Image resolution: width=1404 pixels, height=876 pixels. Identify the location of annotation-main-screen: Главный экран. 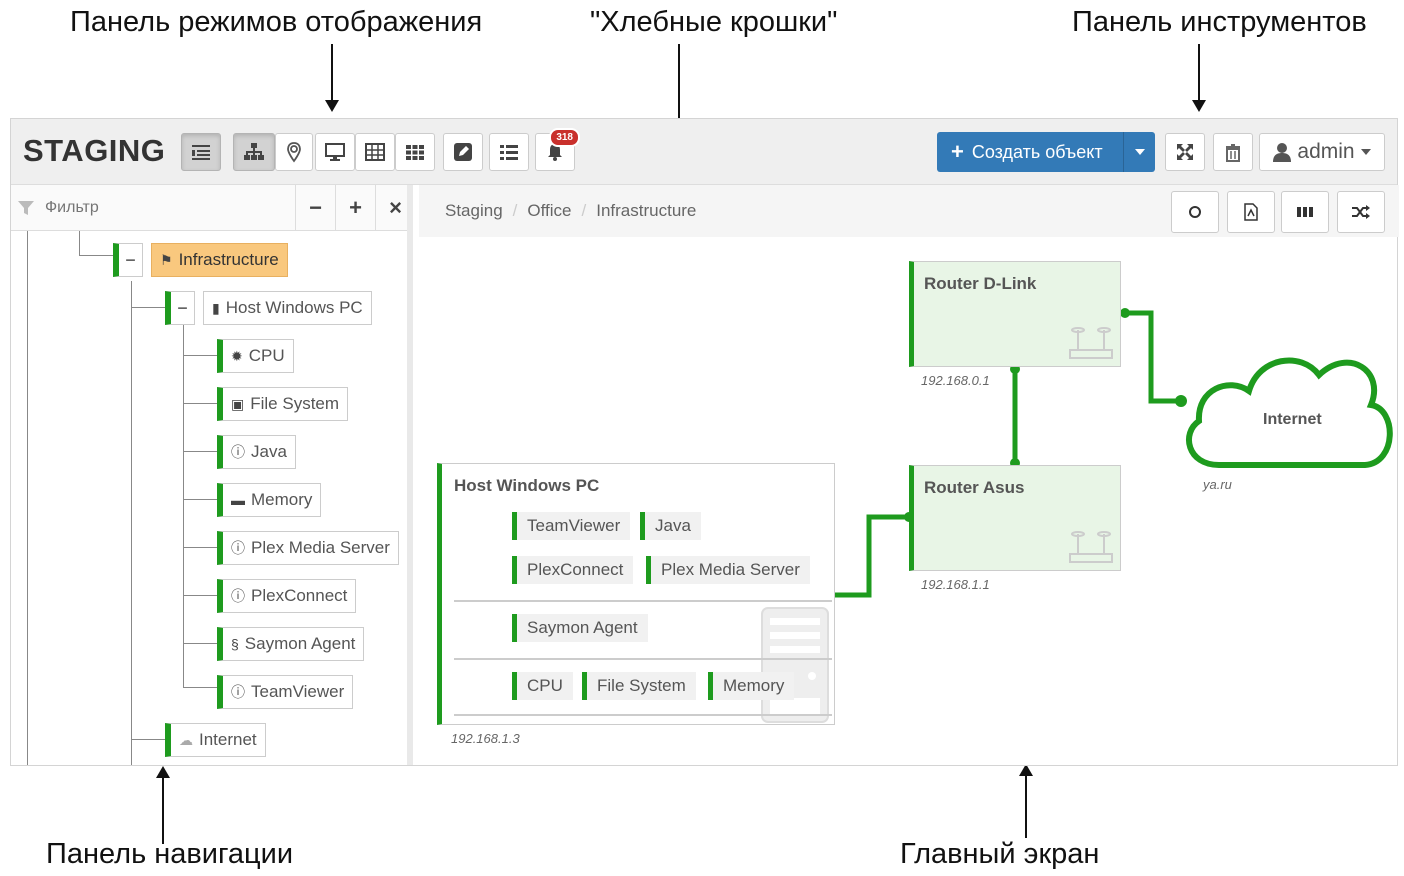
(1000, 854).